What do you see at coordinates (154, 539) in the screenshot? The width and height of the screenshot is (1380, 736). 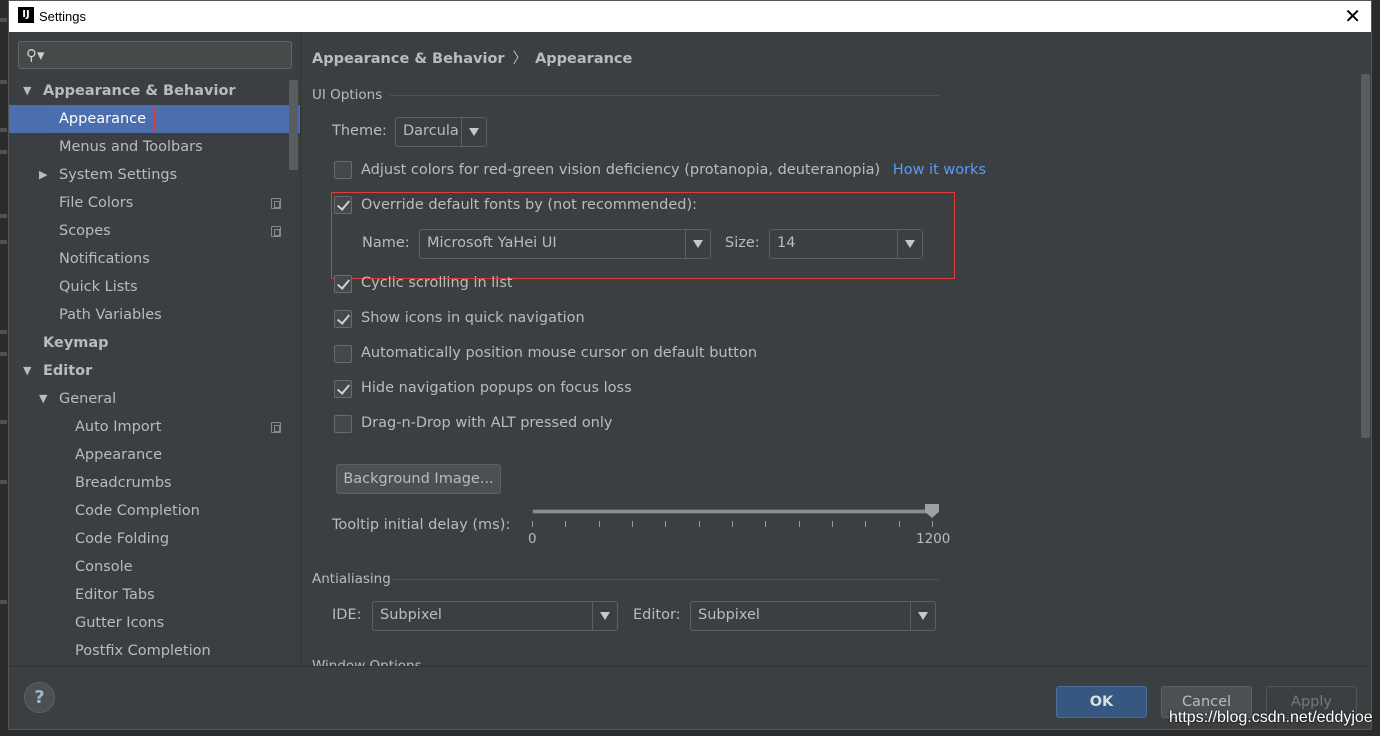 I see `tree-item-code-folding: Code Folding` at bounding box center [154, 539].